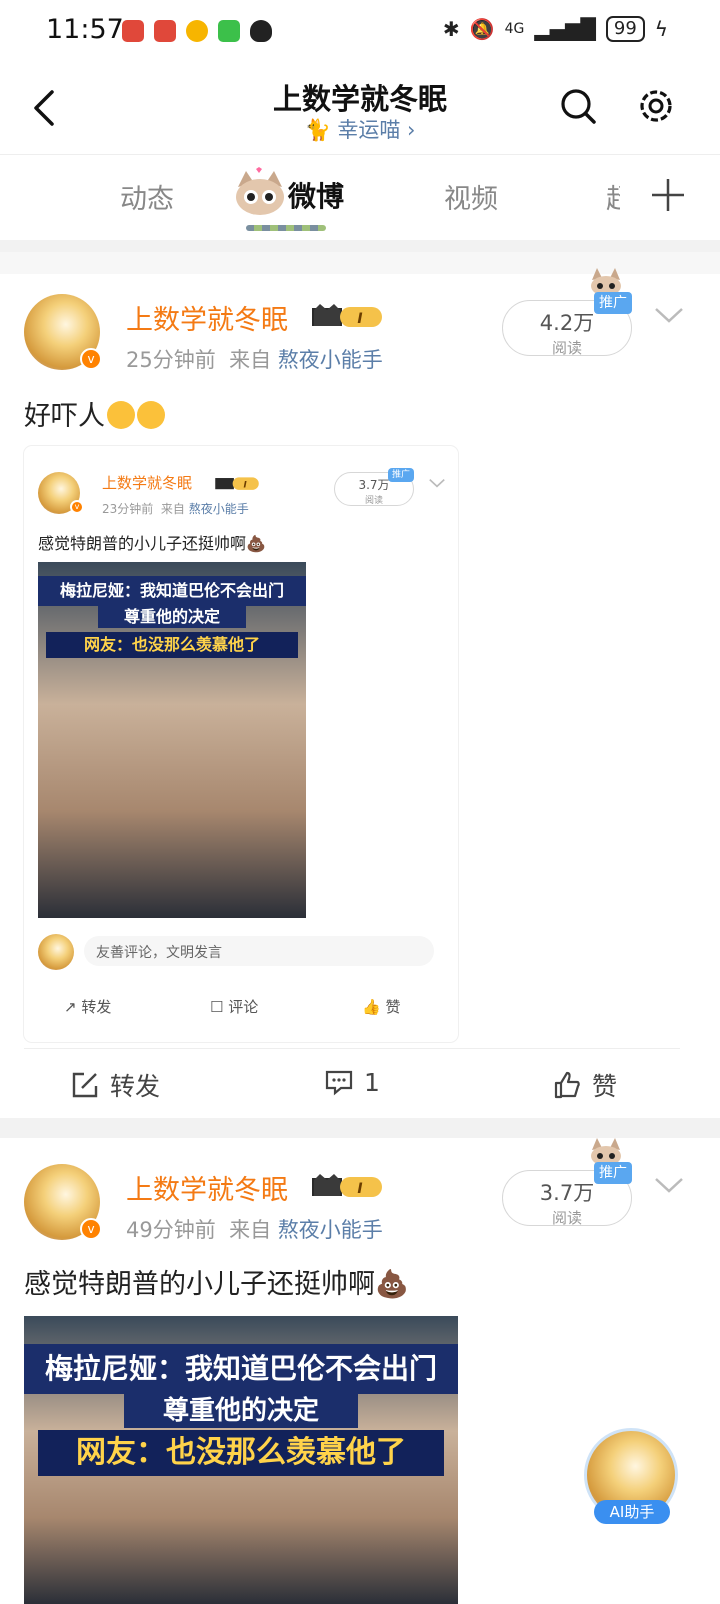  I want to click on qq-notification-icon, so click(261, 31).